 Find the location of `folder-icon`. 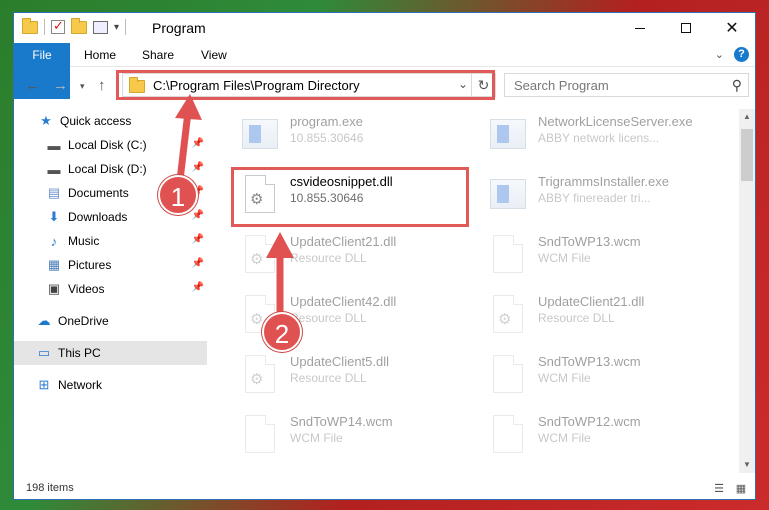

folder-icon is located at coordinates (30, 25).